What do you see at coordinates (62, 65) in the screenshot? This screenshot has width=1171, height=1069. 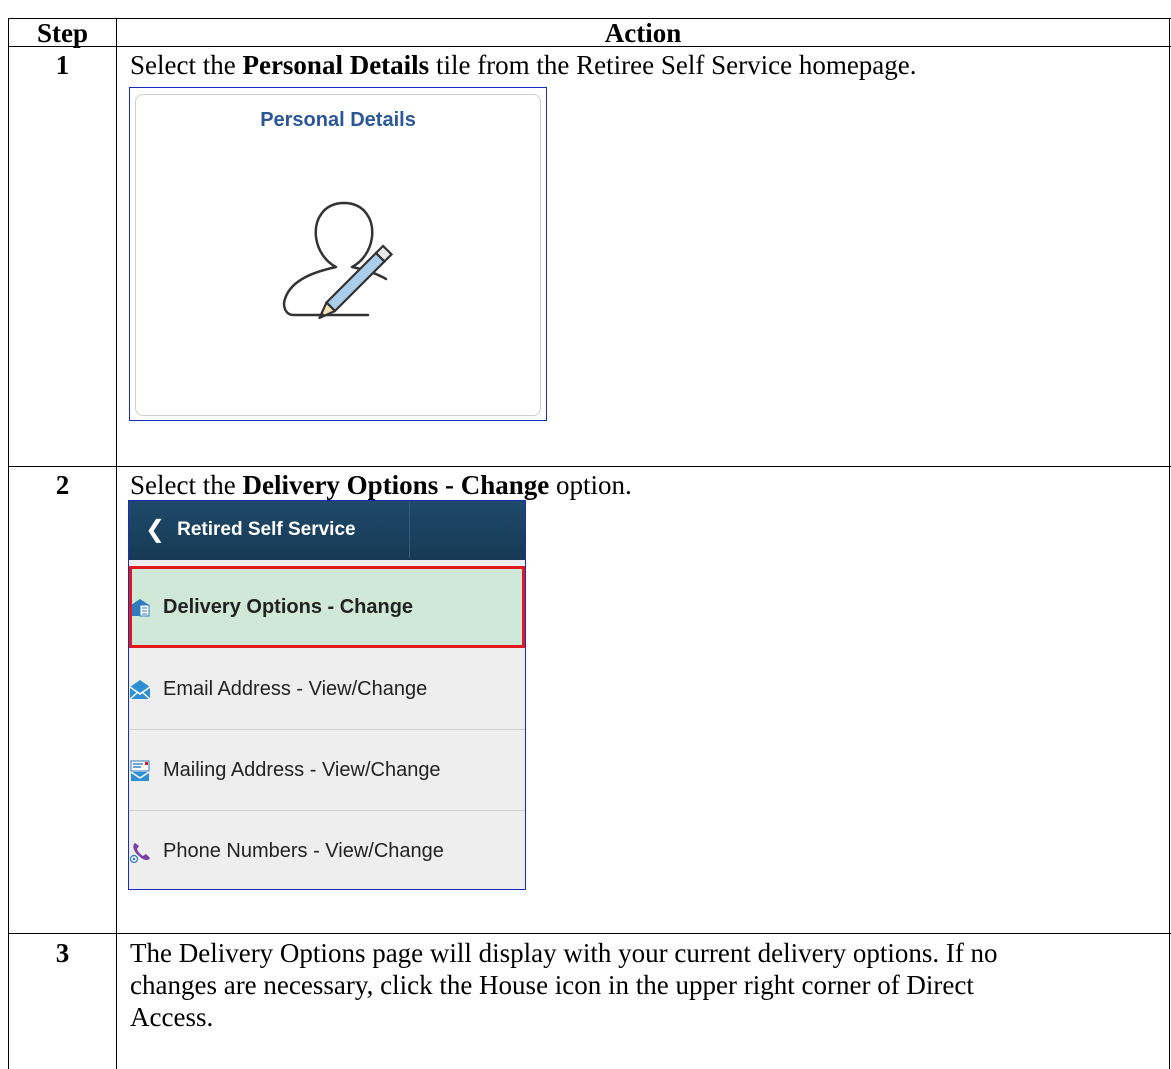 I see `step-number: 1` at bounding box center [62, 65].